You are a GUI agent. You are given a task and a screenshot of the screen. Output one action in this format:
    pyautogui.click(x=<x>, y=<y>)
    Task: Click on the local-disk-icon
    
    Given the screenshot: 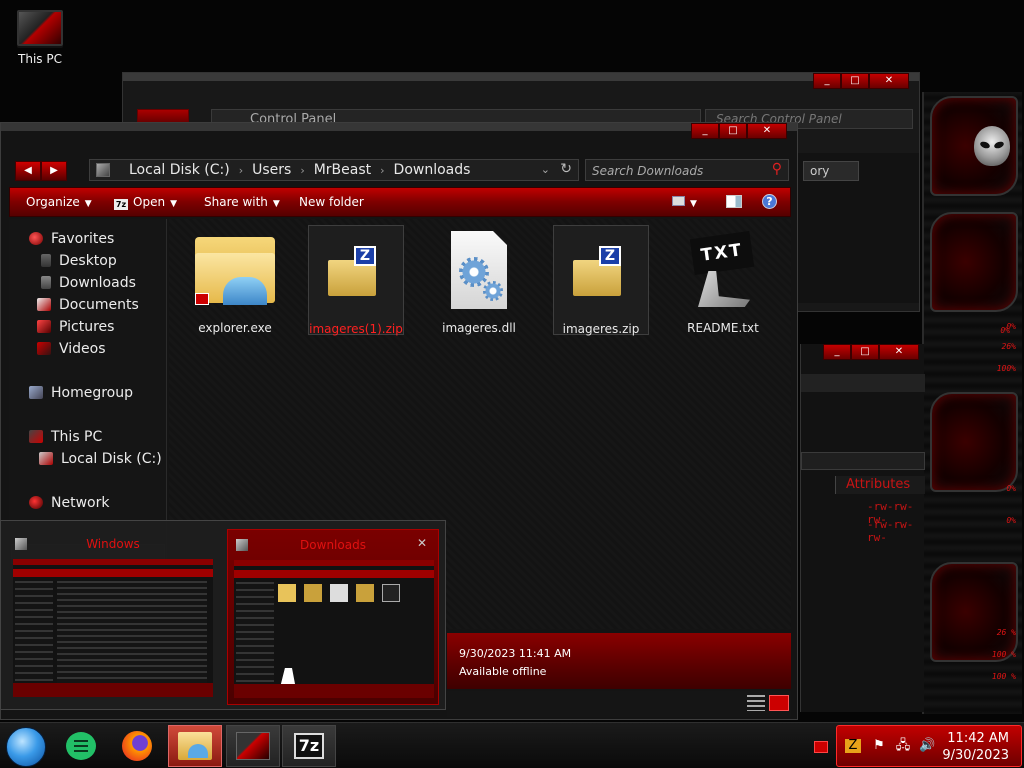 What is the action you would take?
    pyautogui.click(x=46, y=458)
    